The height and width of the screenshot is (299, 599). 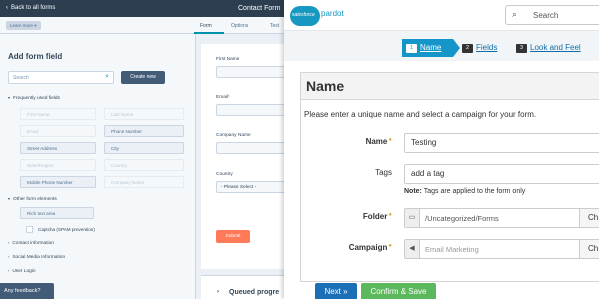 What do you see at coordinates (352, 216) in the screenshot?
I see `folder-label: Folder●` at bounding box center [352, 216].